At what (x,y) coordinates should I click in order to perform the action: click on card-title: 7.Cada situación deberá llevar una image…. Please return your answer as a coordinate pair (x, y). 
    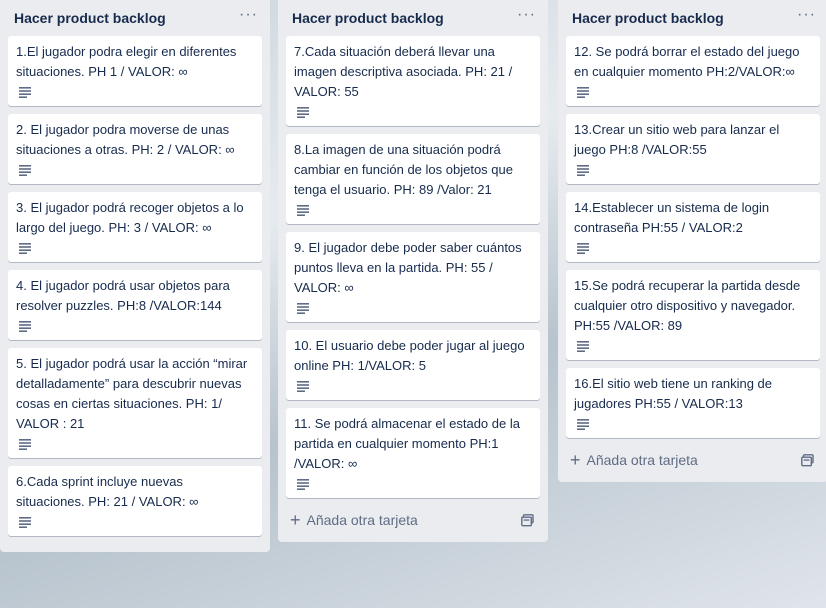
    Looking at the image, I should click on (403, 71).